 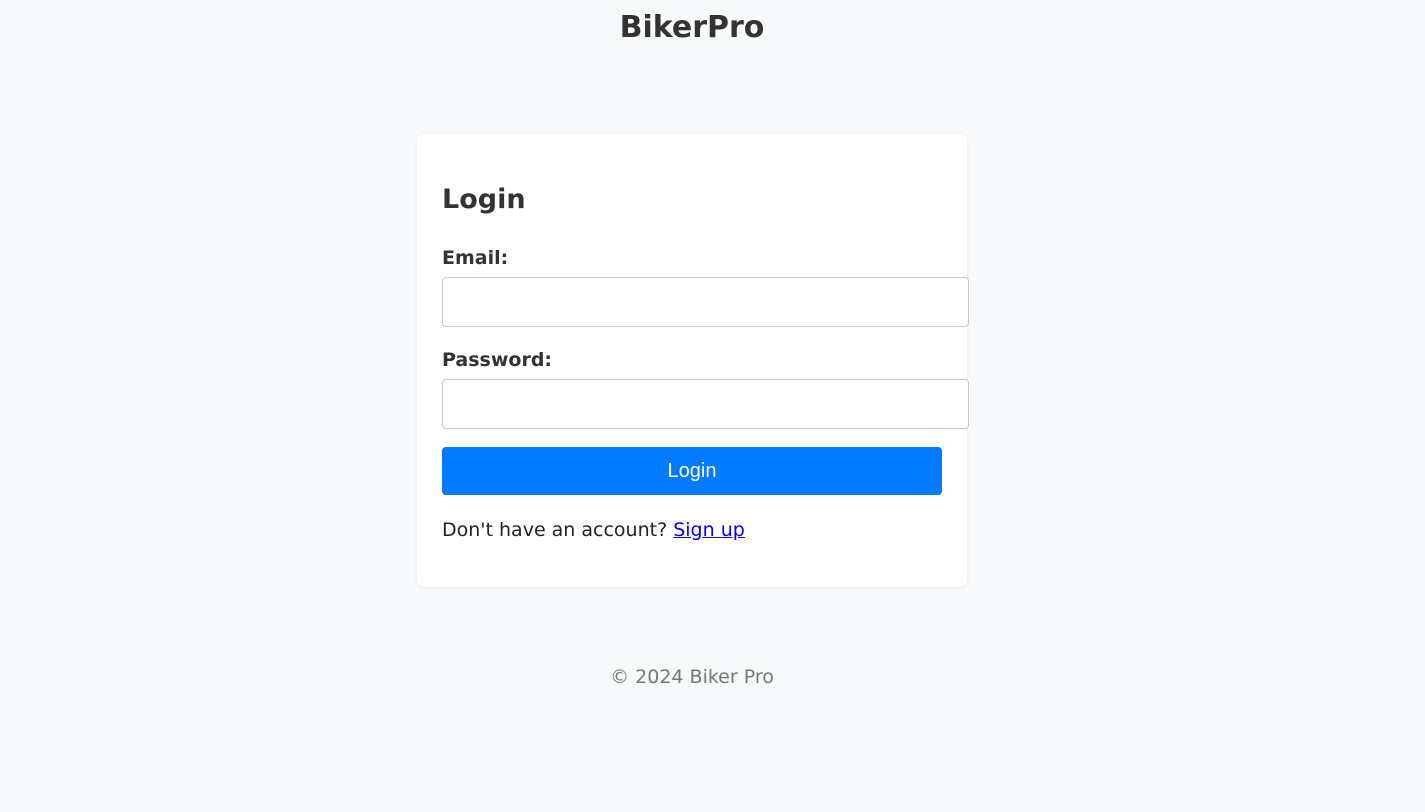 I want to click on signup-prompt: Don't have an account?, so click(x=555, y=530).